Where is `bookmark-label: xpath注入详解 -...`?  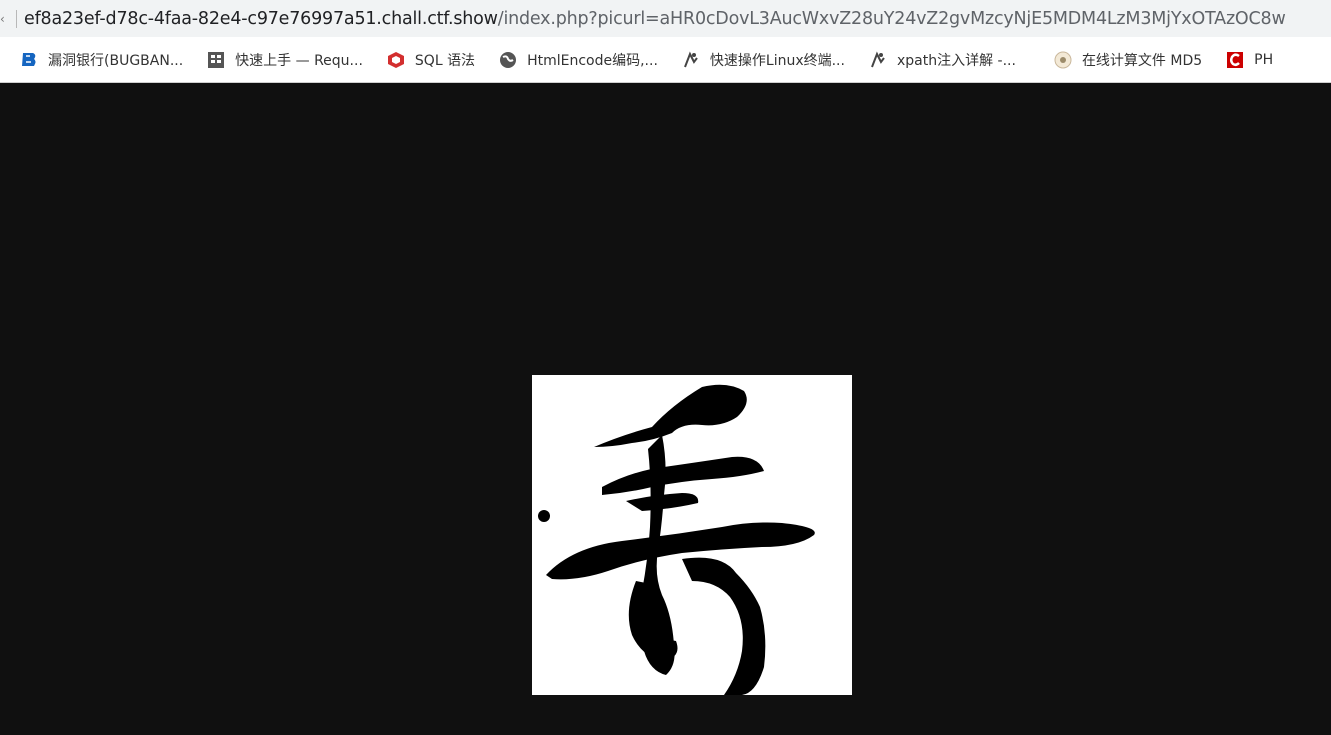 bookmark-label: xpath注入详解 -... is located at coordinates (956, 60).